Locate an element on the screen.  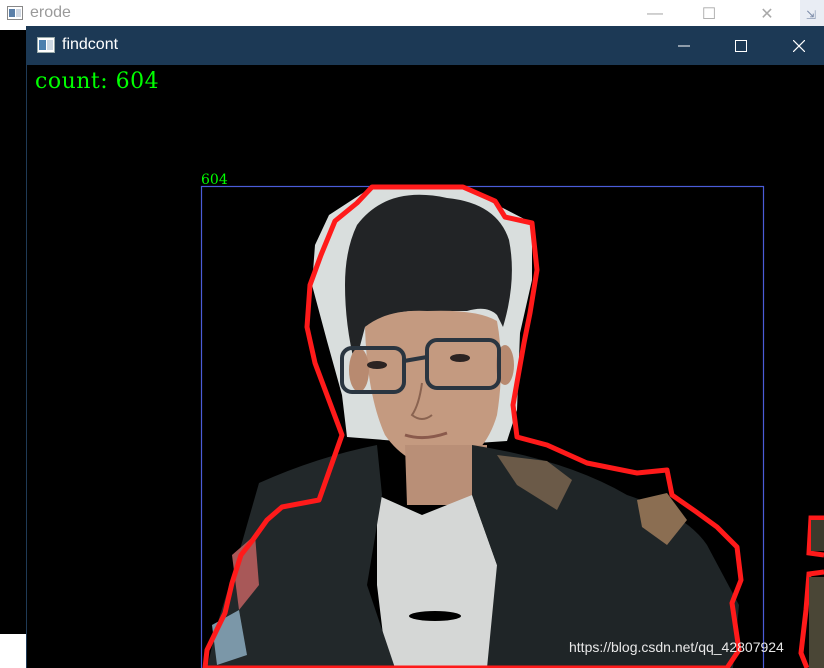
erode-close-button: ✕ is located at coordinates (767, 14).